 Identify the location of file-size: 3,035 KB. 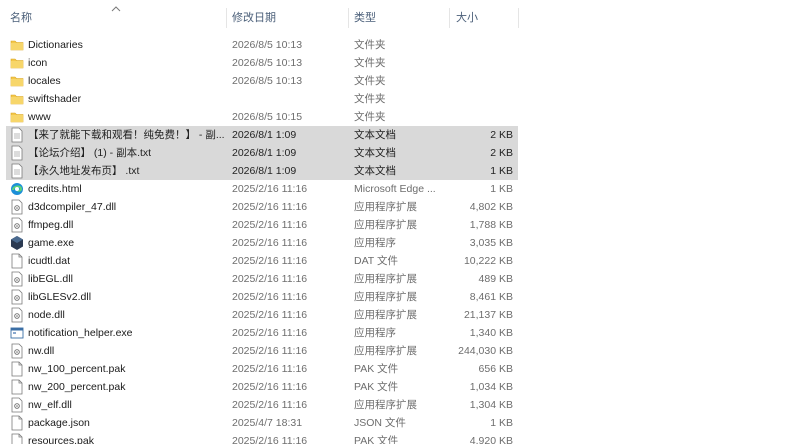
(491, 243).